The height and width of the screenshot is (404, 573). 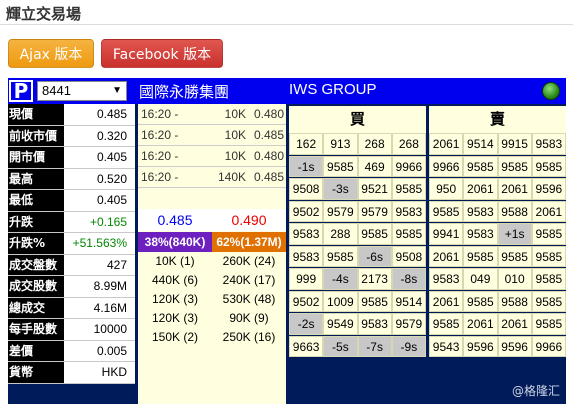 I want to click on quote-label: 最低, so click(x=36, y=200).